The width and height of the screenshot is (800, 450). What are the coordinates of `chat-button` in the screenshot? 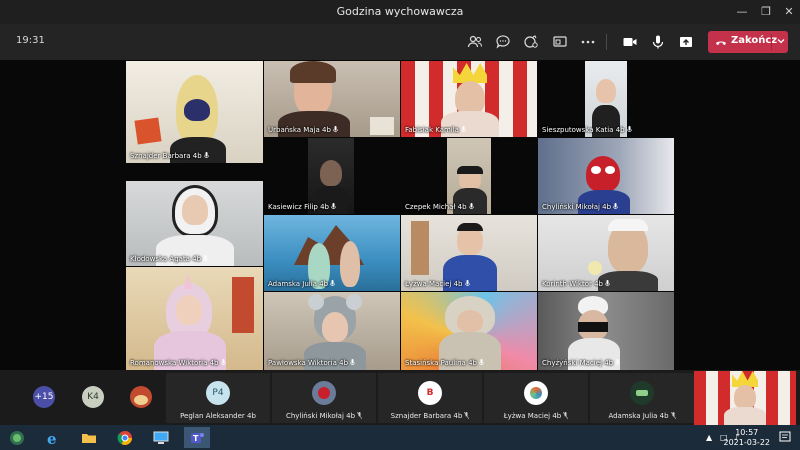 It's located at (503, 42).